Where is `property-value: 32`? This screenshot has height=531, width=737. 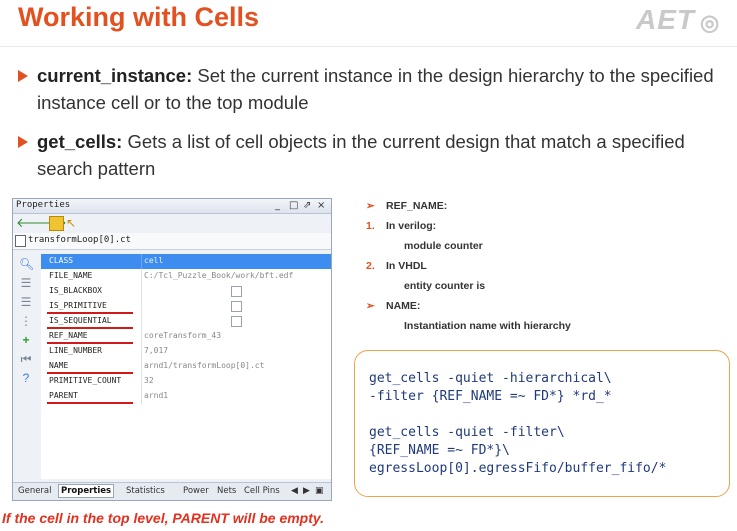 property-value: 32 is located at coordinates (149, 380).